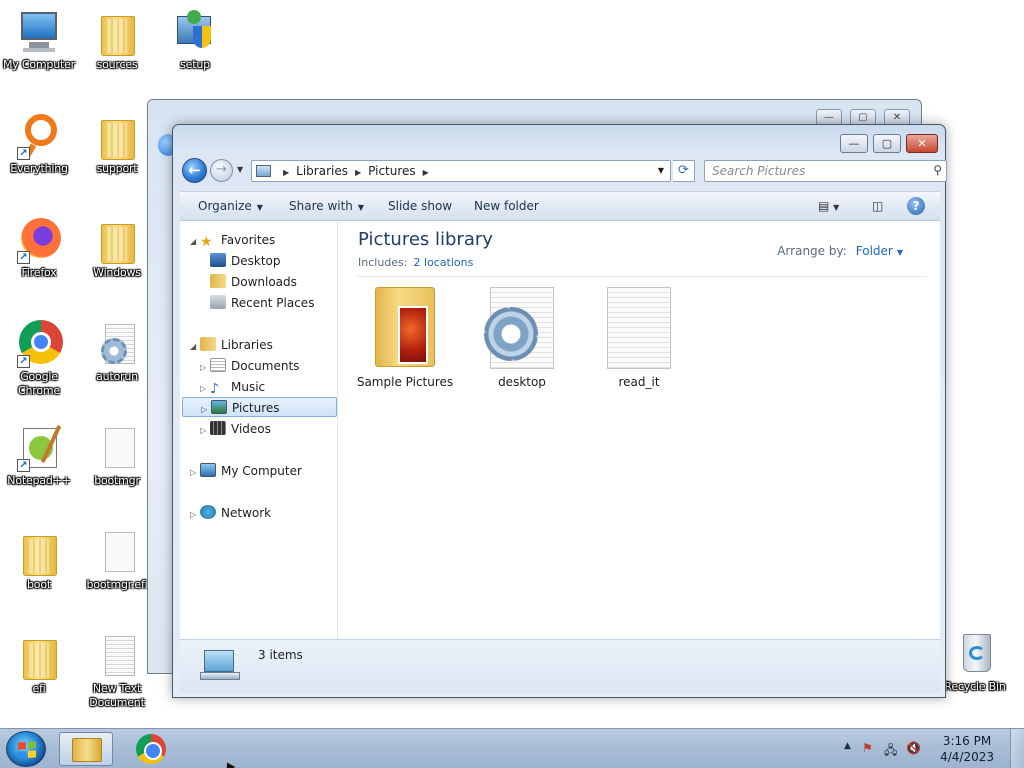  I want to click on share-with-button: Share with ▼, so click(326, 206).